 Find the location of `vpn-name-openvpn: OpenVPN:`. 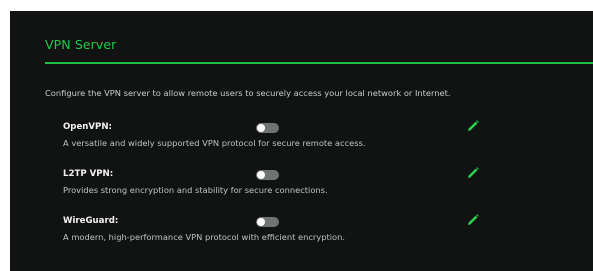

vpn-name-openvpn: OpenVPN: is located at coordinates (87, 127).